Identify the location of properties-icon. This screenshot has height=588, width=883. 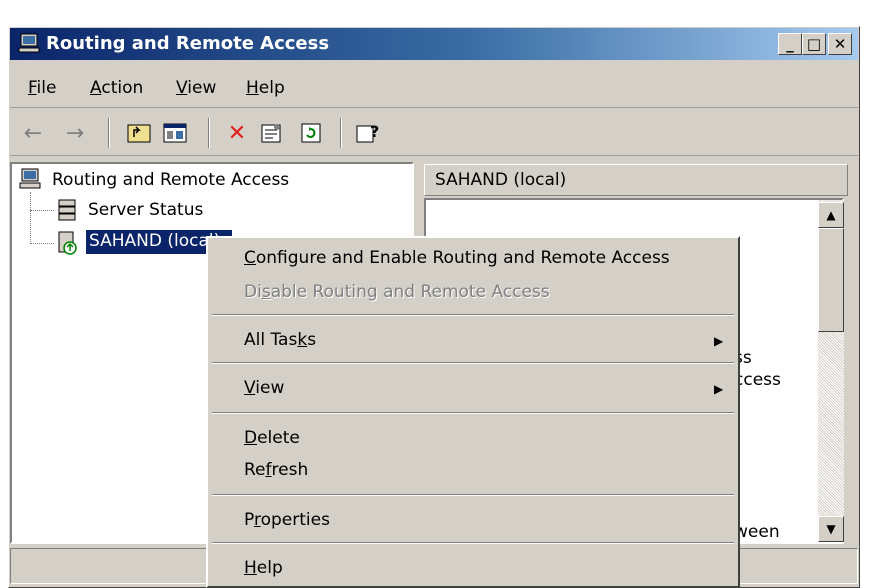
(271, 133).